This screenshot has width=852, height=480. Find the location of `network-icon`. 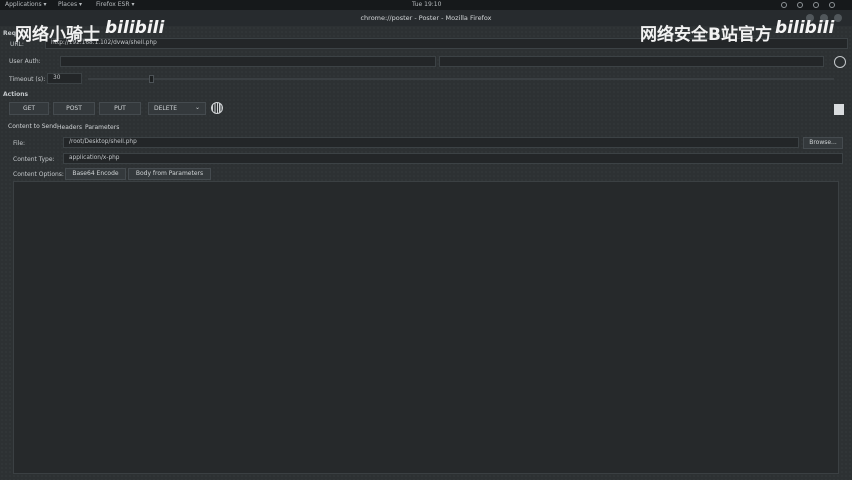

network-icon is located at coordinates (800, 5).